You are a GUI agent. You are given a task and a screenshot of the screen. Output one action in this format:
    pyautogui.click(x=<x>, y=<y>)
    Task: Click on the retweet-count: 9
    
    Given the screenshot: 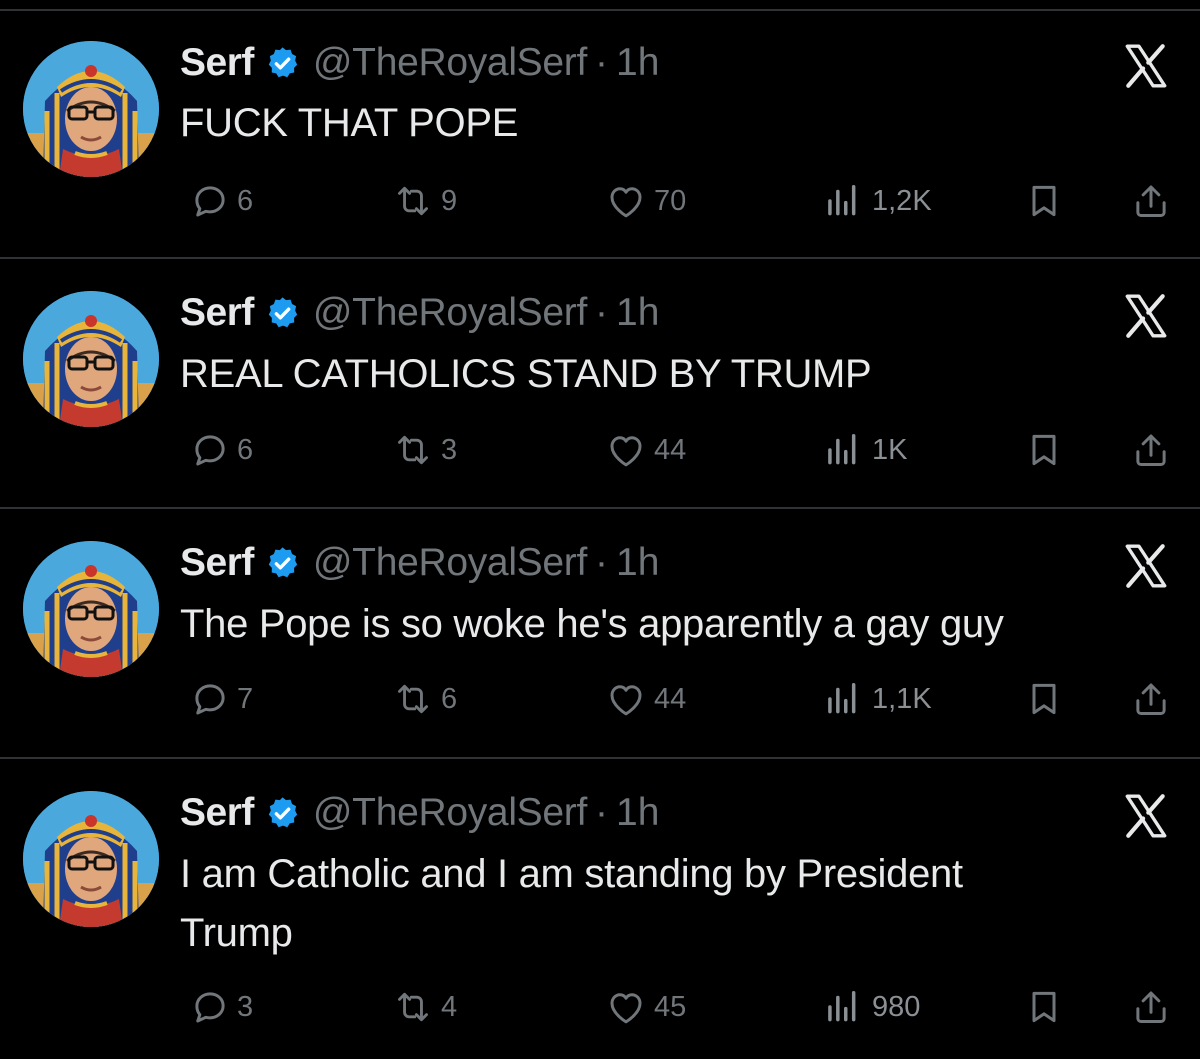 What is the action you would take?
    pyautogui.click(x=449, y=200)
    